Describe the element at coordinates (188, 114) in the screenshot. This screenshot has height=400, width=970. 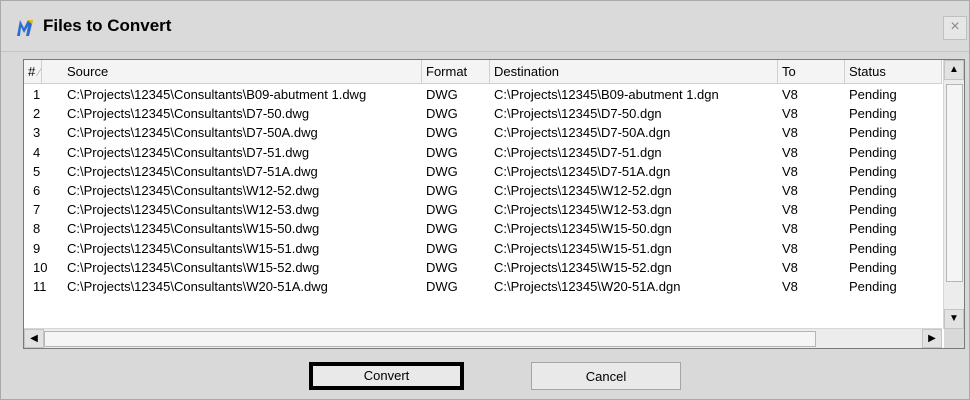
I see `cell-source: C:\Projects\12345\Consultants\D7-50.dwg` at that location.